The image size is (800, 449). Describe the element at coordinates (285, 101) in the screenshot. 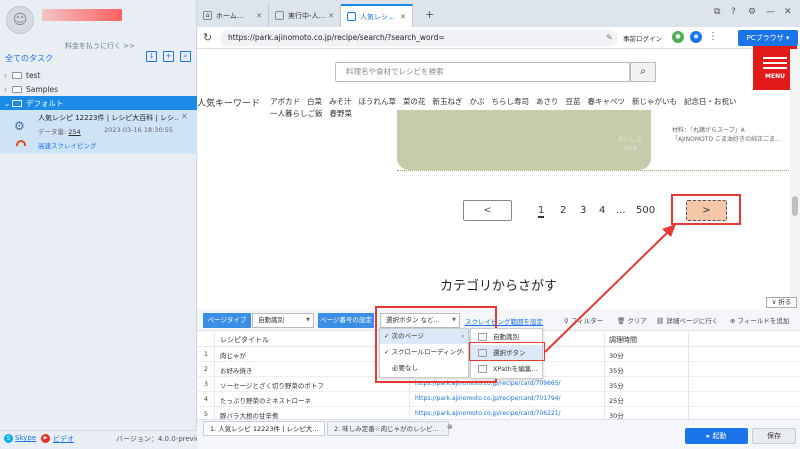

I see `keyword-link: アボカド` at that location.